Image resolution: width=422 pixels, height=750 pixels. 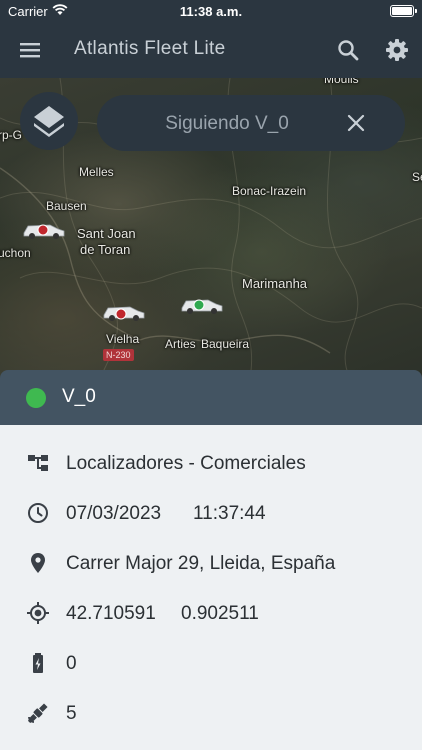 What do you see at coordinates (38, 513) in the screenshot?
I see `clock-icon` at bounding box center [38, 513].